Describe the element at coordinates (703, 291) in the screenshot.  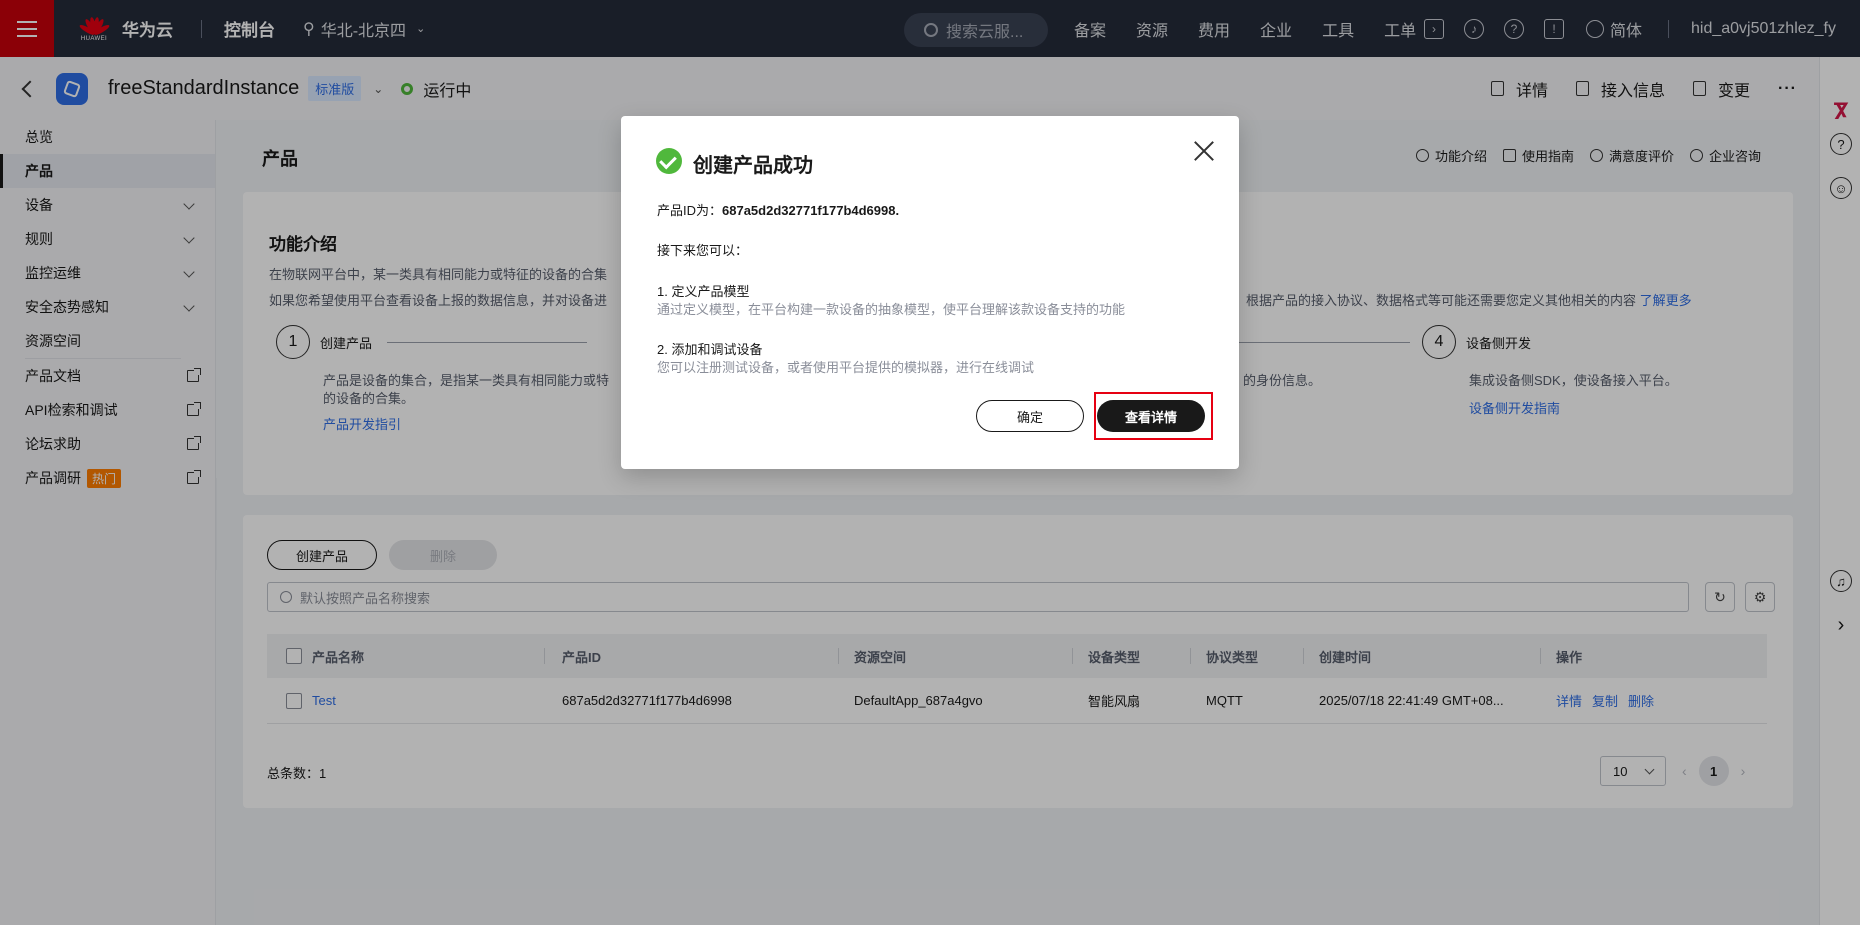
I see `next-step-1-title: 1. 定义产品模型` at that location.